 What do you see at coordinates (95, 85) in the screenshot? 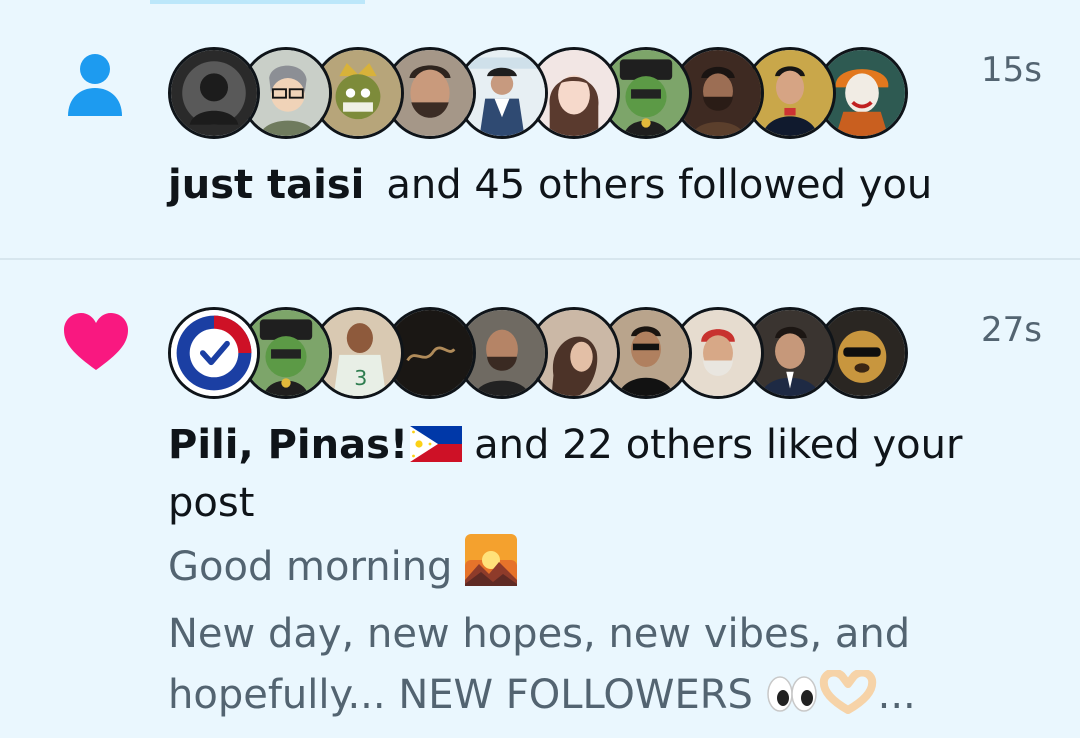
I see `person-icon` at bounding box center [95, 85].